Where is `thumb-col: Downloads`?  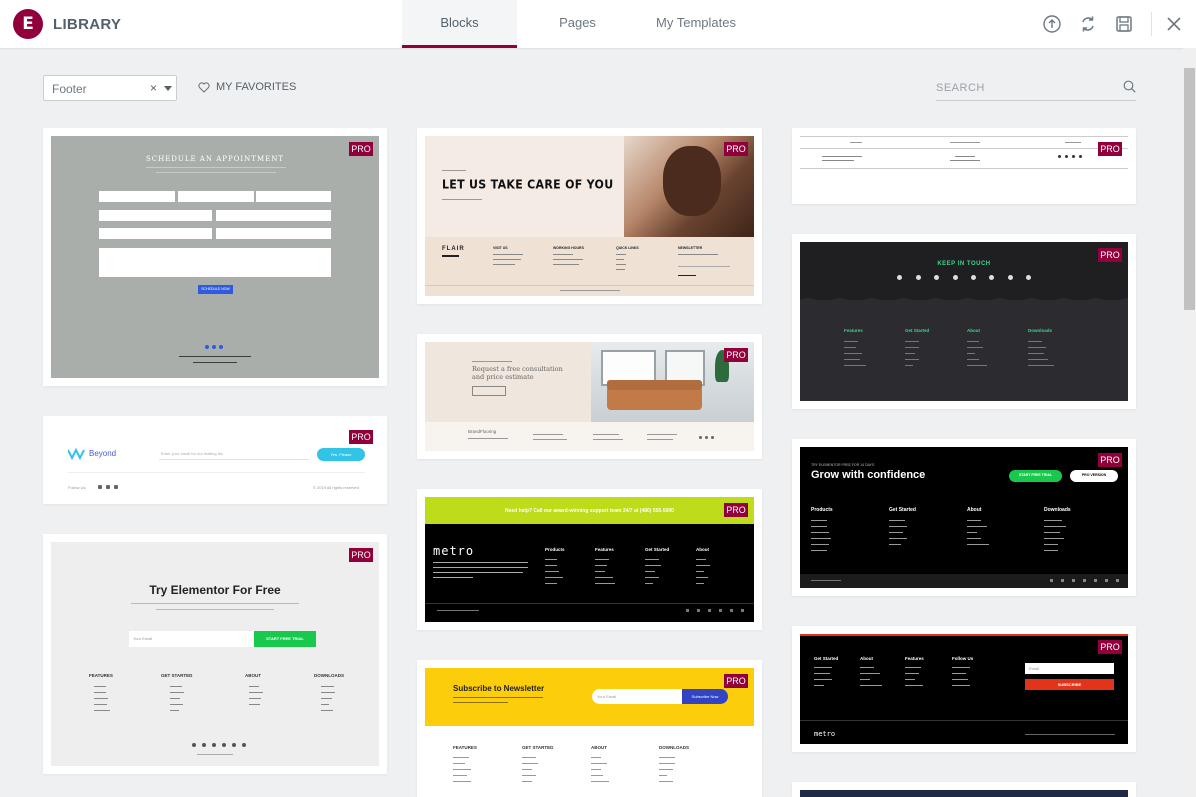
thumb-col: Downloads is located at coordinates (1057, 510).